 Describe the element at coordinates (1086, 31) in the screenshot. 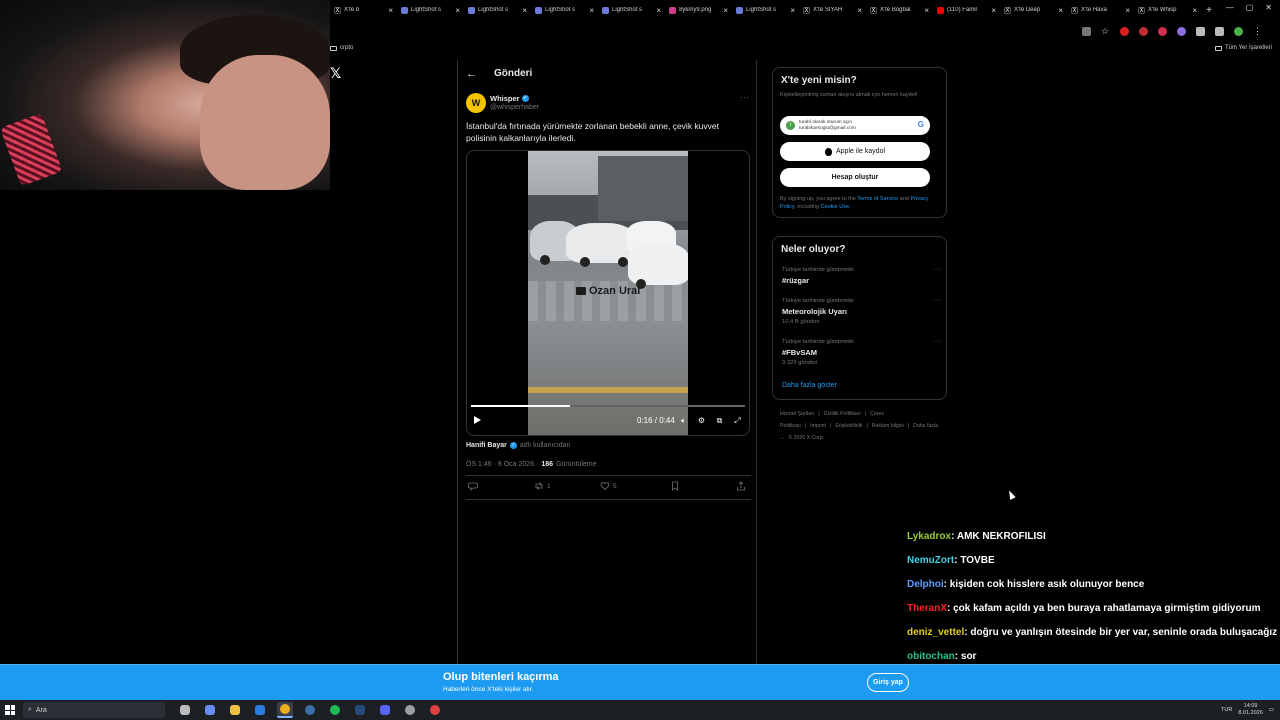

I see `install-icon` at that location.